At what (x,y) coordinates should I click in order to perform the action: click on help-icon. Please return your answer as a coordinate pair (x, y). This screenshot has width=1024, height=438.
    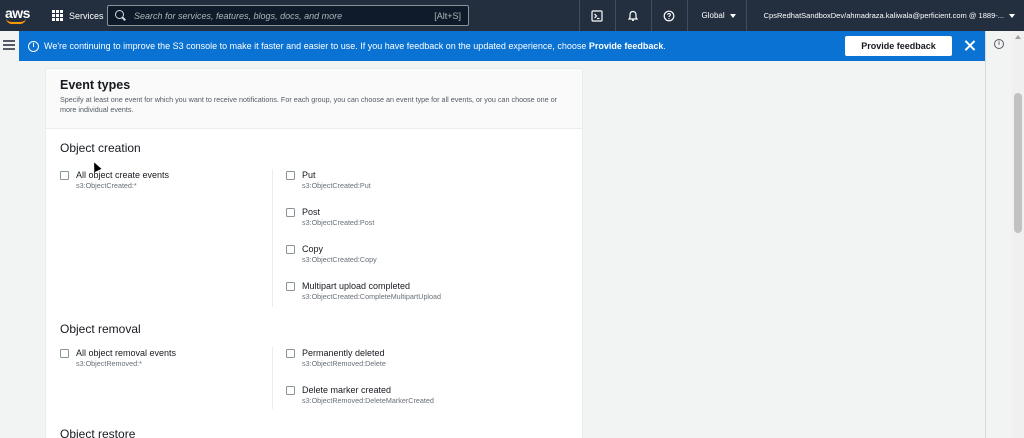
    Looking at the image, I should click on (669, 15).